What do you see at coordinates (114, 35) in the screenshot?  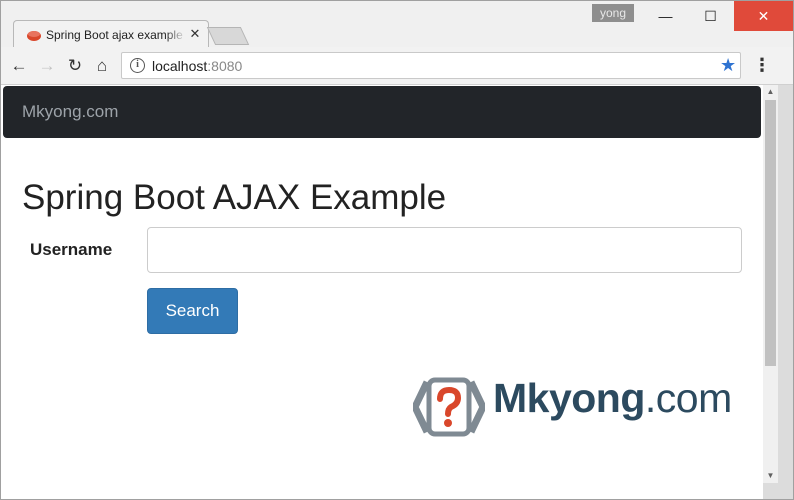 I see `tab-title: Spring Boot ajax example` at bounding box center [114, 35].